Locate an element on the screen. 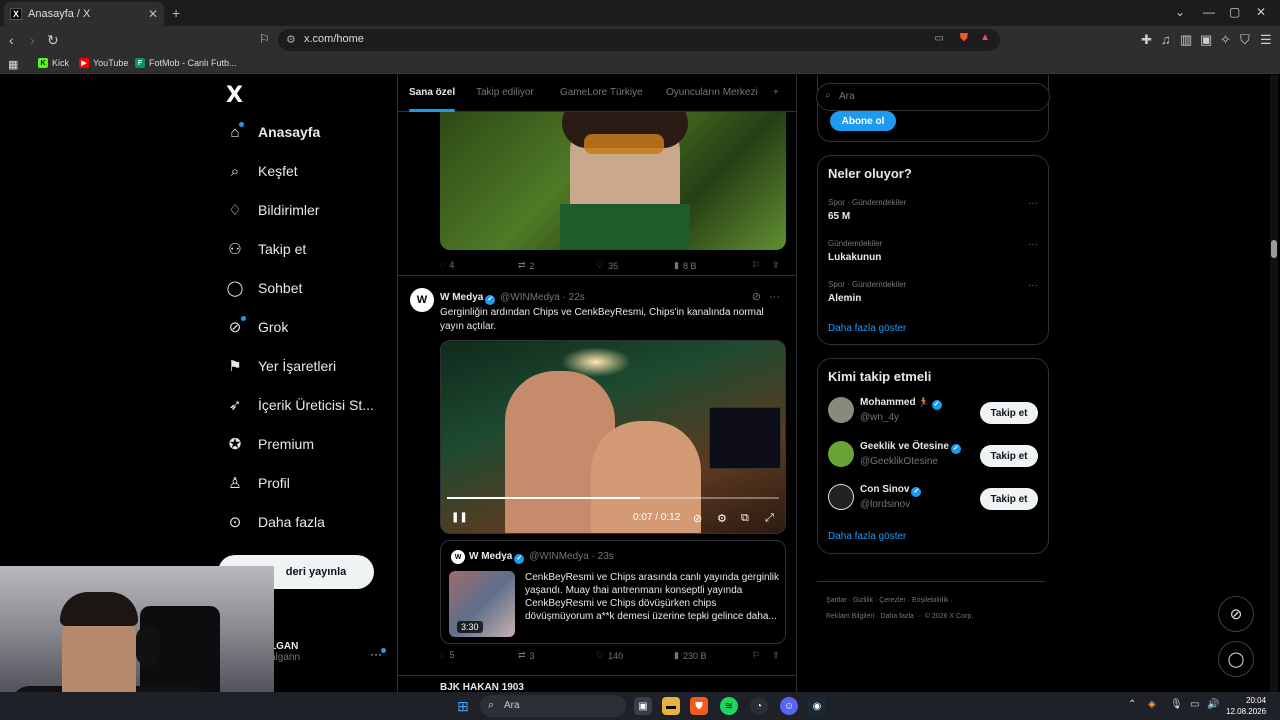 Image resolution: width=1280 pixels, height=720 pixels. browser-tab: X Anasayfa / X ✕ is located at coordinates (84, 14).